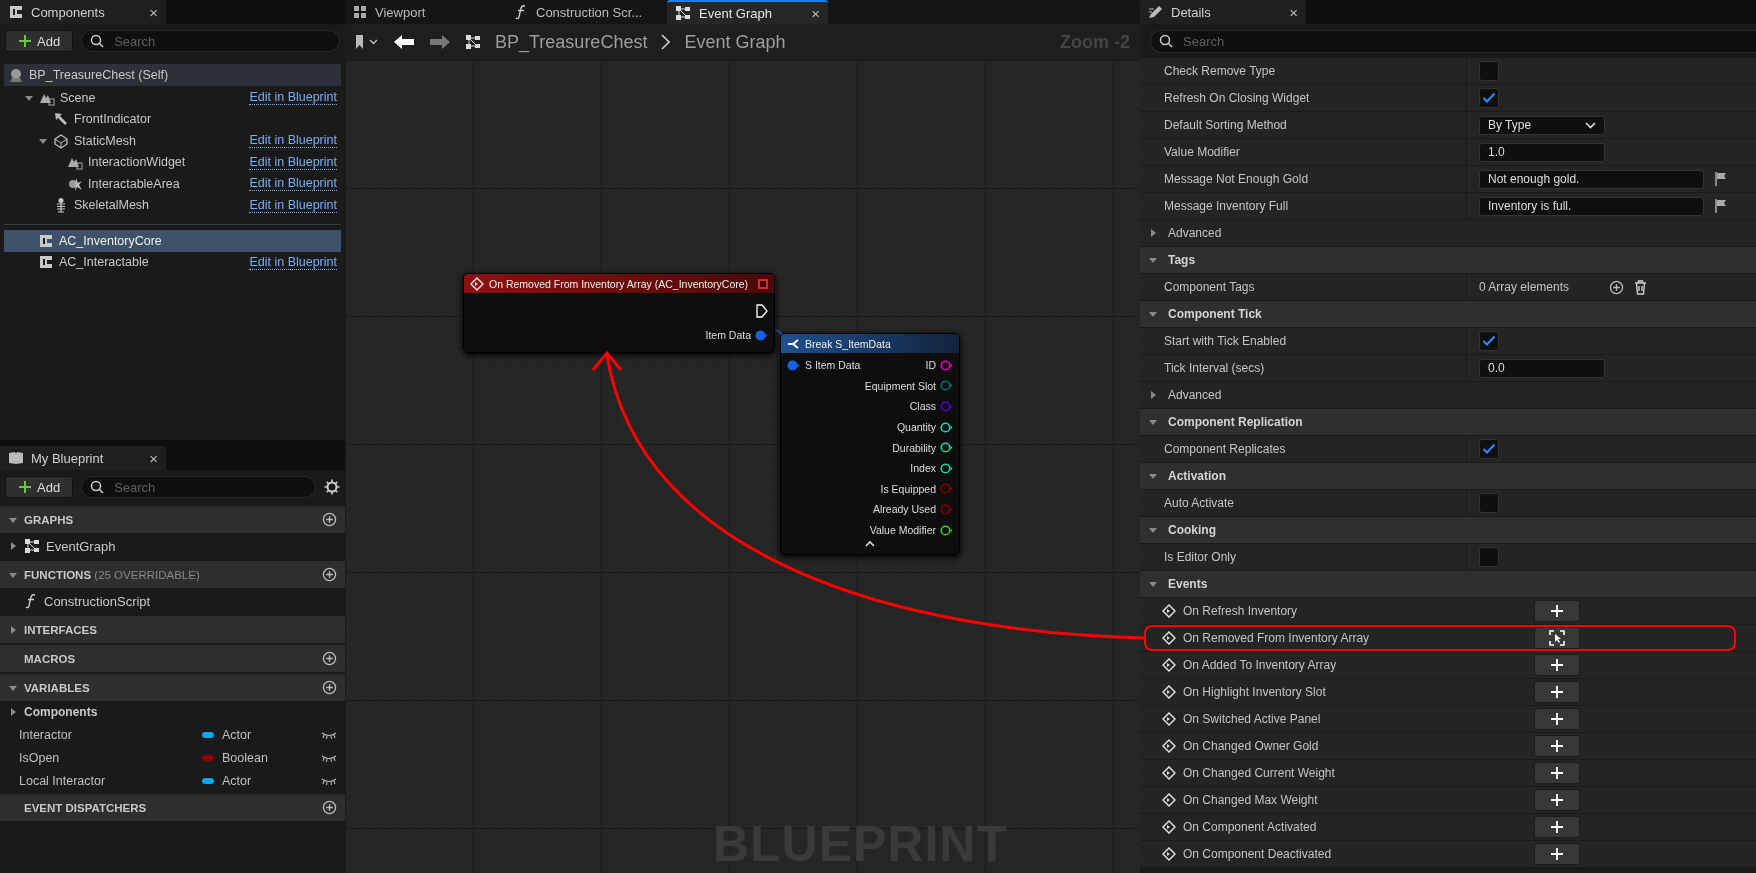 This screenshot has height=873, width=1756. I want to click on tree-item: FrontIndicator, so click(172, 119).